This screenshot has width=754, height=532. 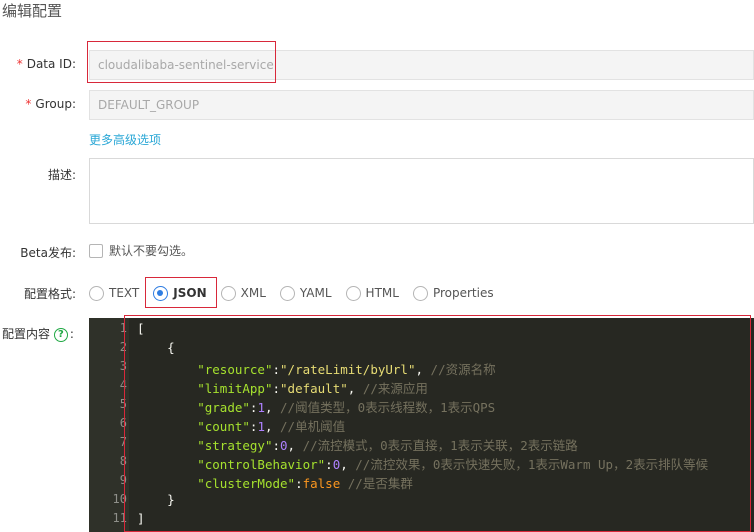 What do you see at coordinates (60, 334) in the screenshot?
I see `question-circle-icon: ?` at bounding box center [60, 334].